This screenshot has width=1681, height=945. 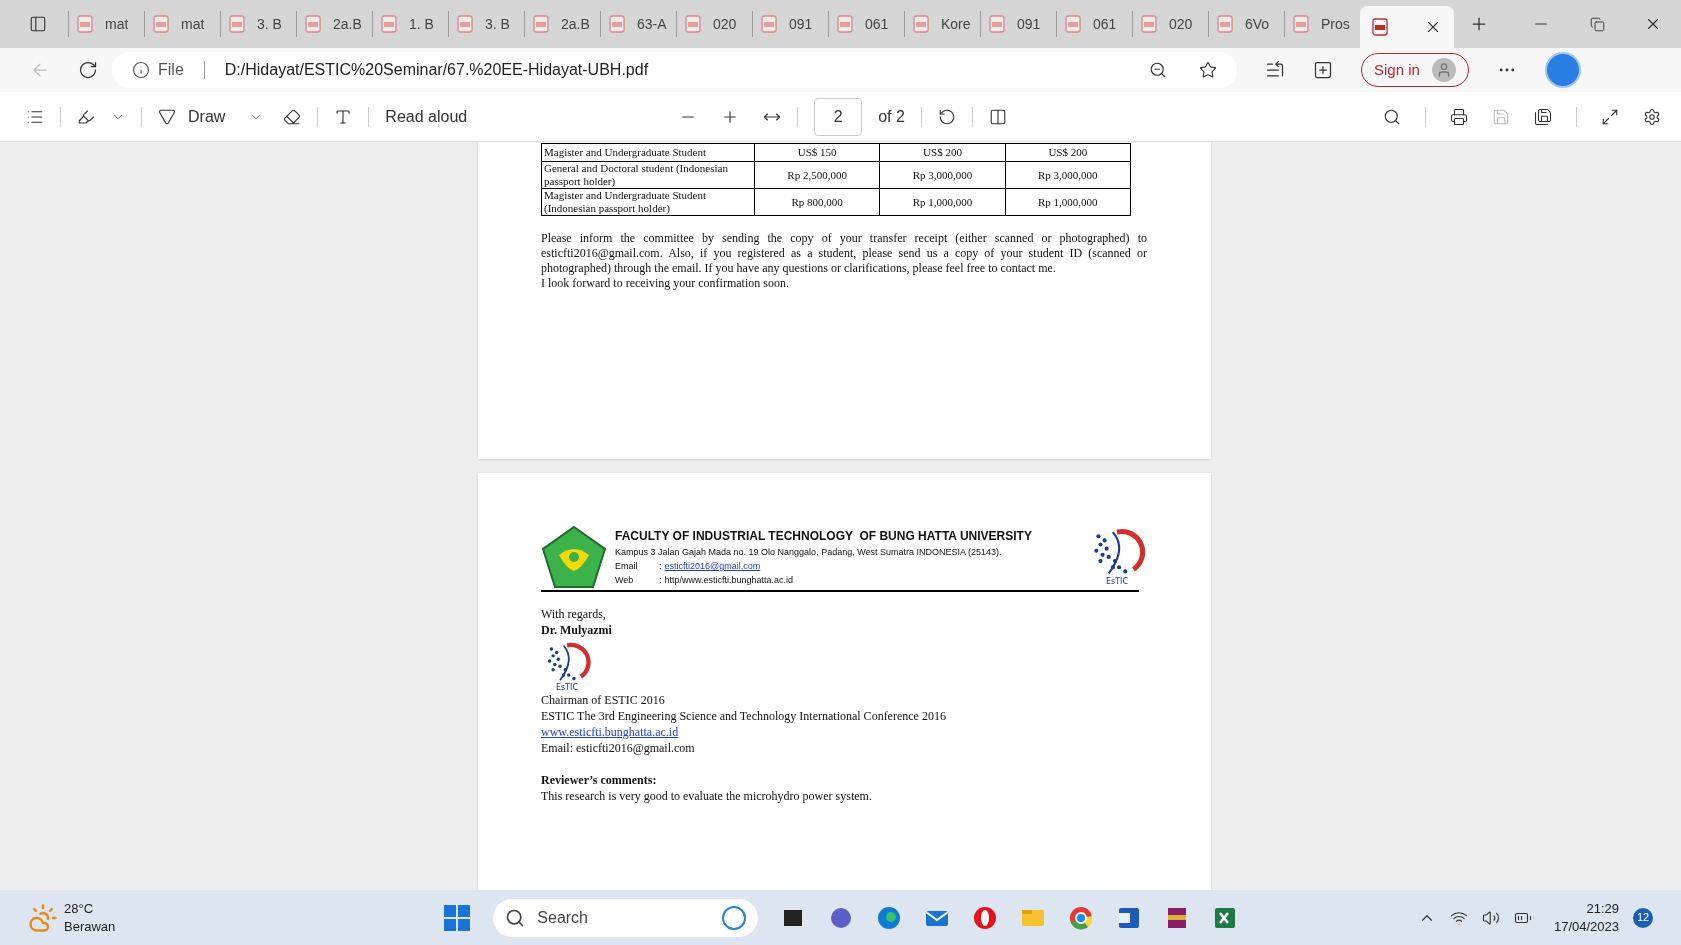 What do you see at coordinates (1459, 116) in the screenshot?
I see `print-icon` at bounding box center [1459, 116].